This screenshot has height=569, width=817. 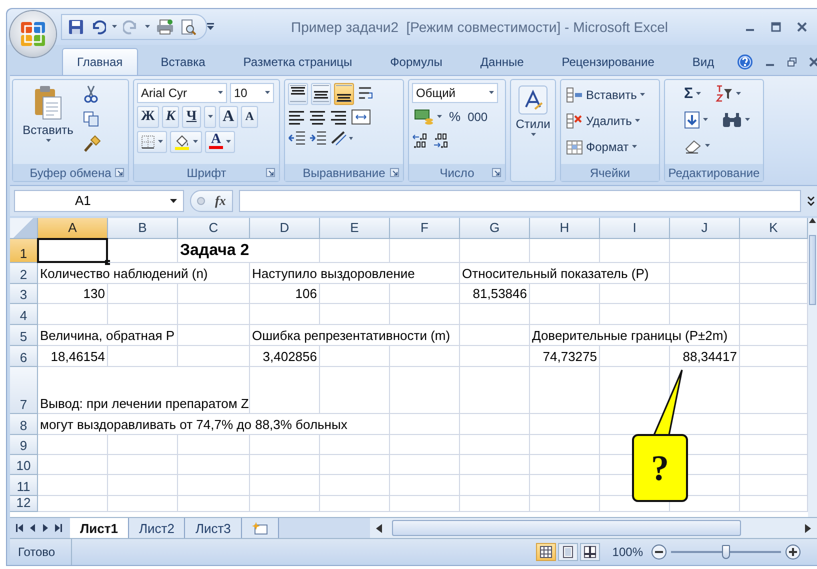 What do you see at coordinates (98, 26) in the screenshot?
I see `undo-icon` at bounding box center [98, 26].